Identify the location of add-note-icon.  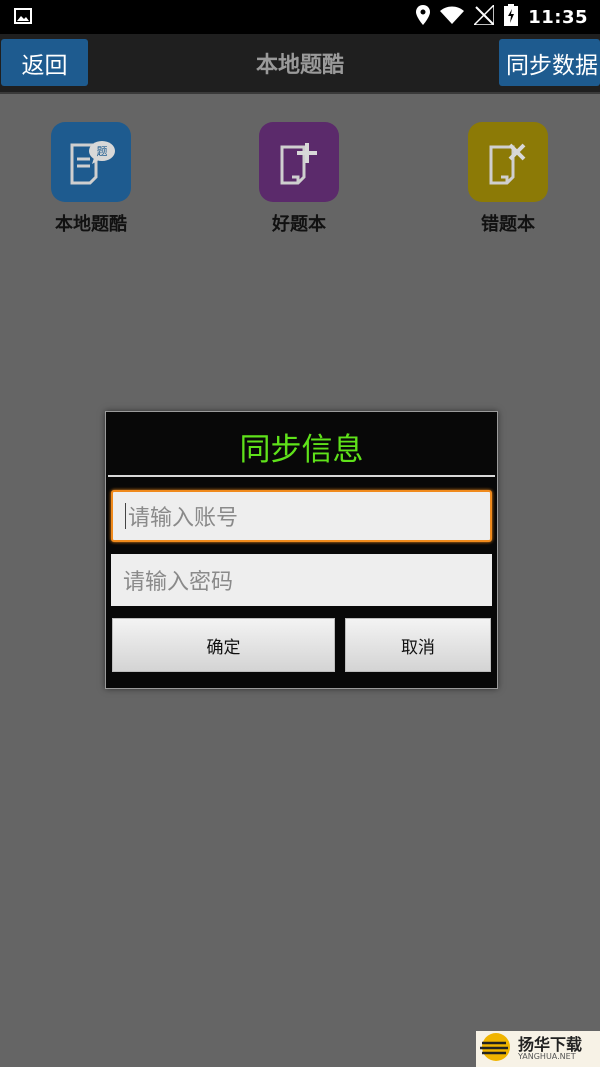
(299, 162).